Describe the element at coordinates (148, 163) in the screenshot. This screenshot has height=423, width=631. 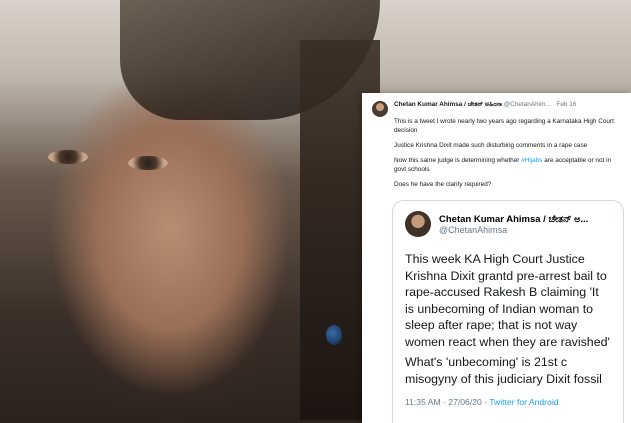
I see `right-eye` at that location.